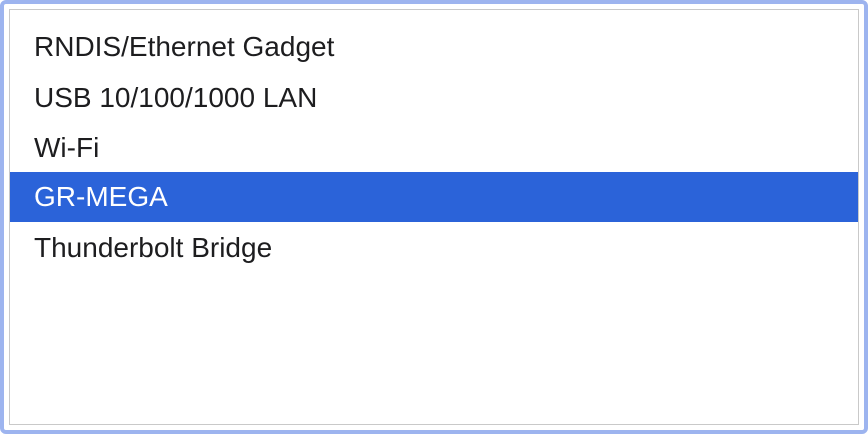  Describe the element at coordinates (434, 197) in the screenshot. I see `list-item-gr-mega: GR-MEGA` at that location.